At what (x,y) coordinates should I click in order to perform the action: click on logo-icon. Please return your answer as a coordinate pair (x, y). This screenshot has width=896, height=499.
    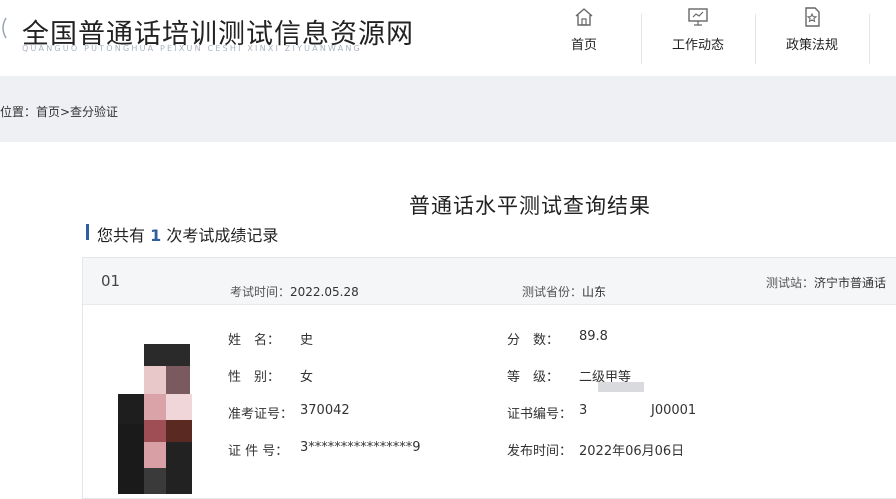
    Looking at the image, I should click on (4, 28).